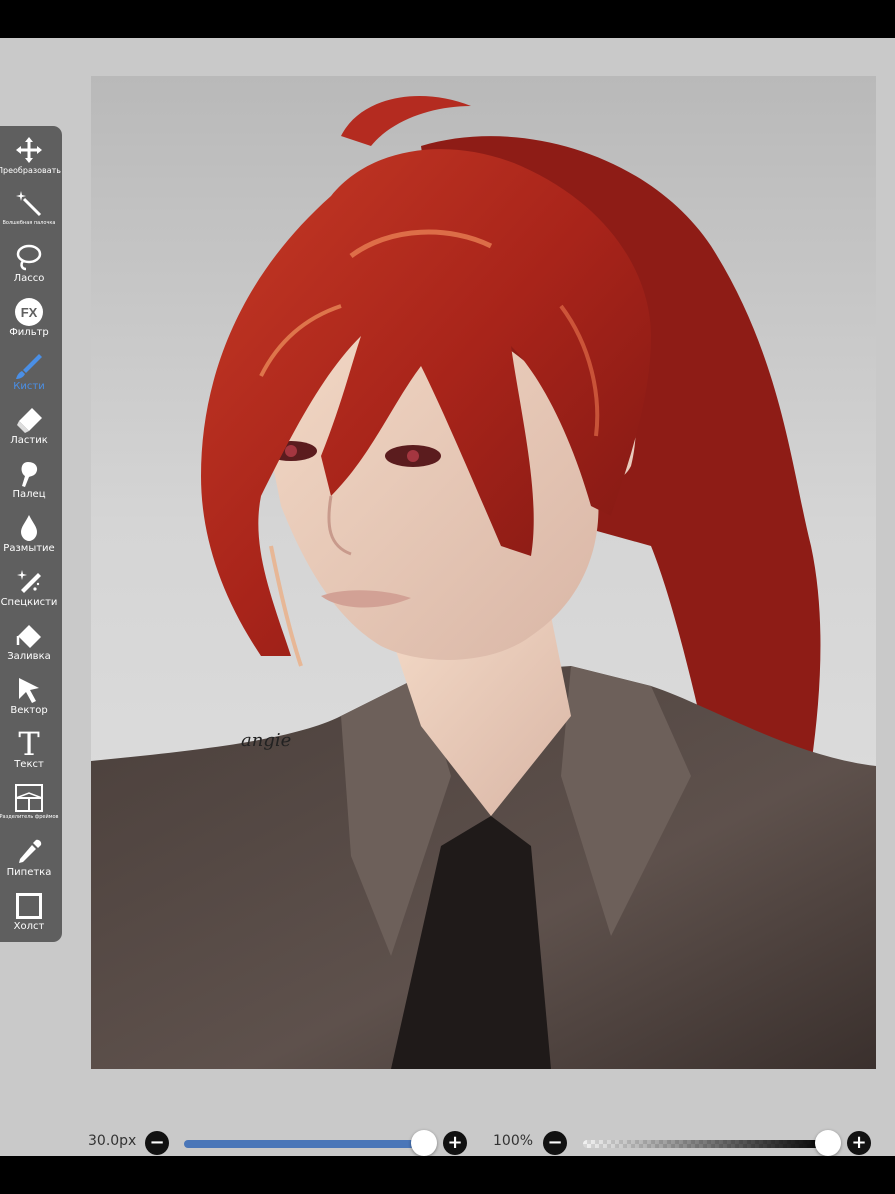 Image resolution: width=895 pixels, height=1194 pixels. I want to click on tool-label: Фильтр, so click(29, 332).